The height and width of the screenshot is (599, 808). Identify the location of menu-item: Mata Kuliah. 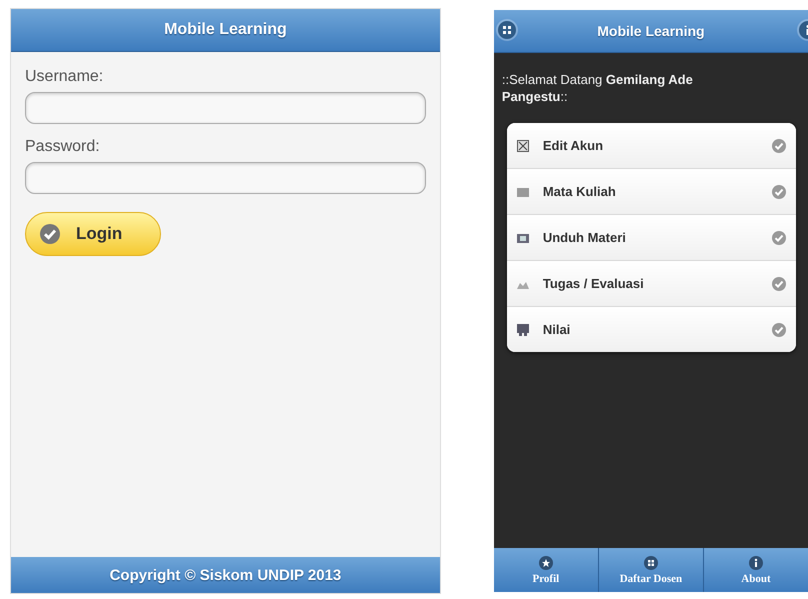
(651, 191).